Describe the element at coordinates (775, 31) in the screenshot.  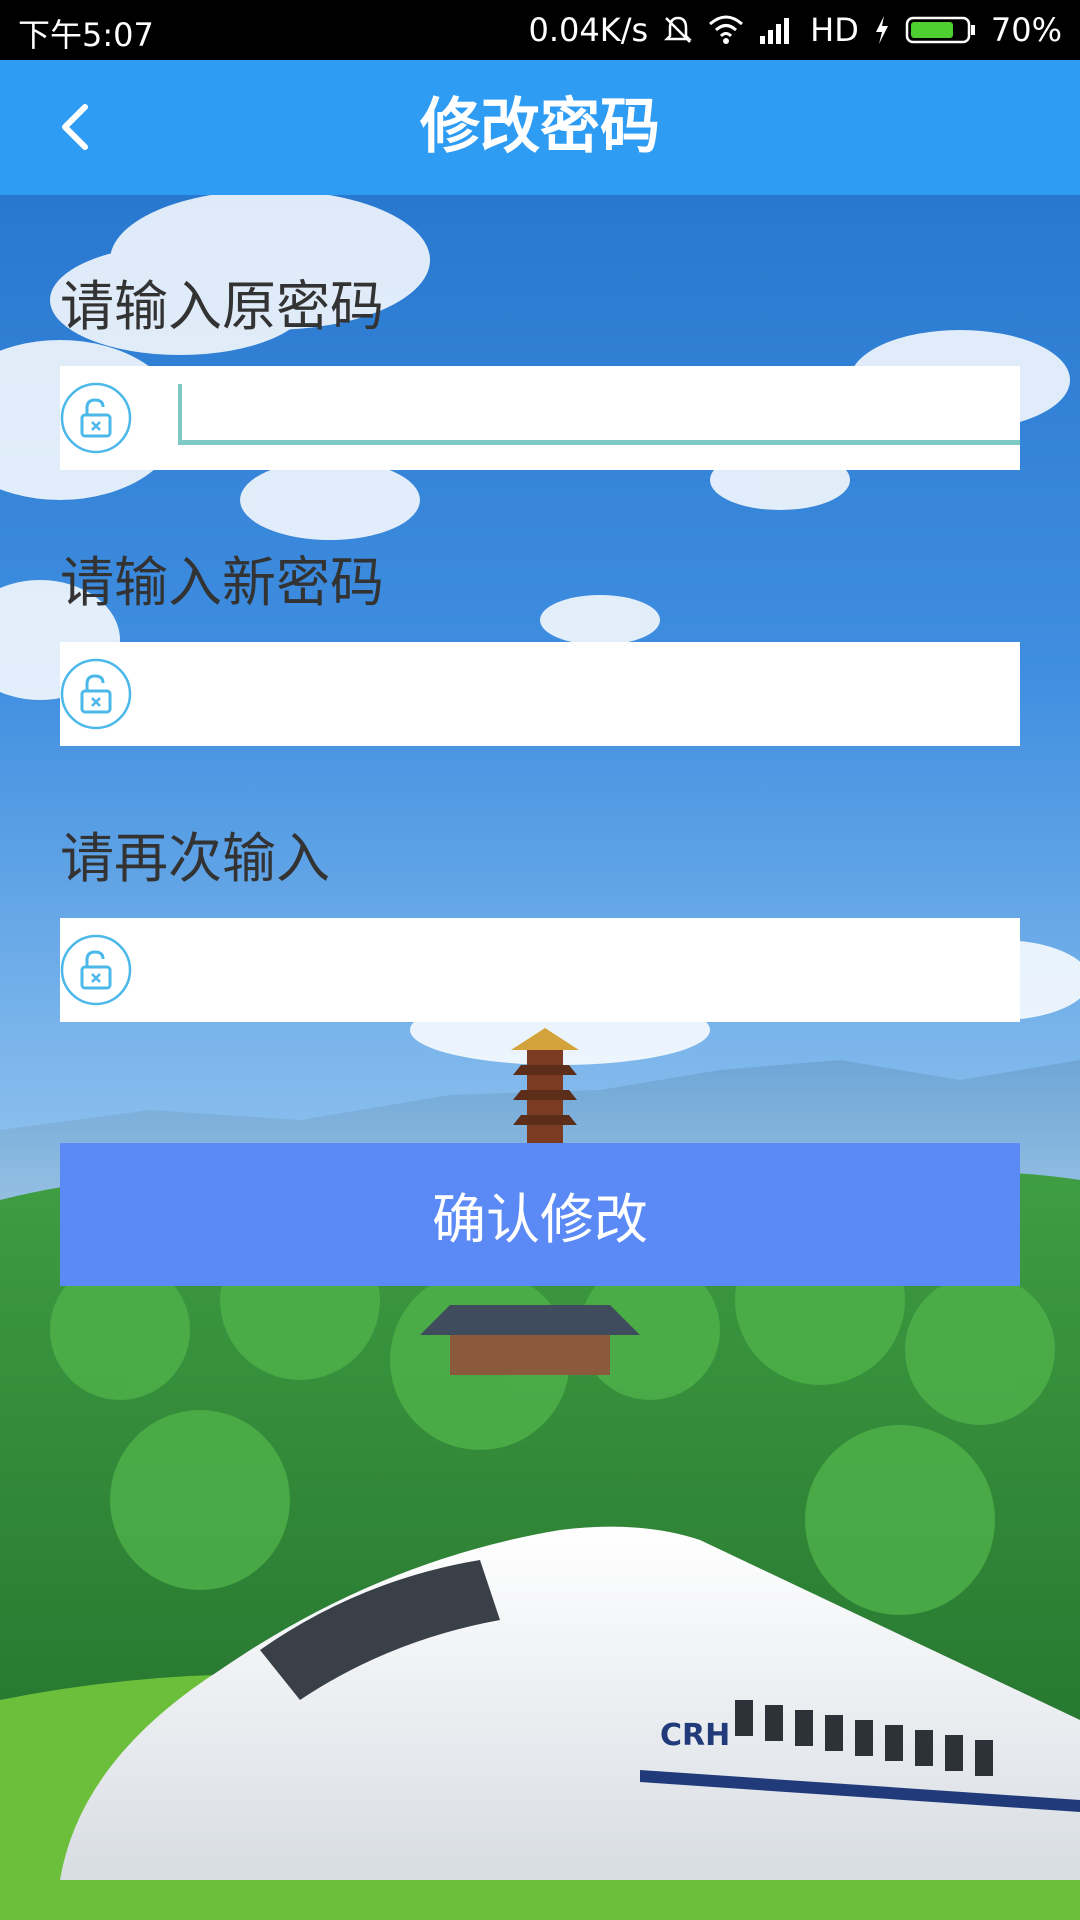
I see `signal-icon` at that location.